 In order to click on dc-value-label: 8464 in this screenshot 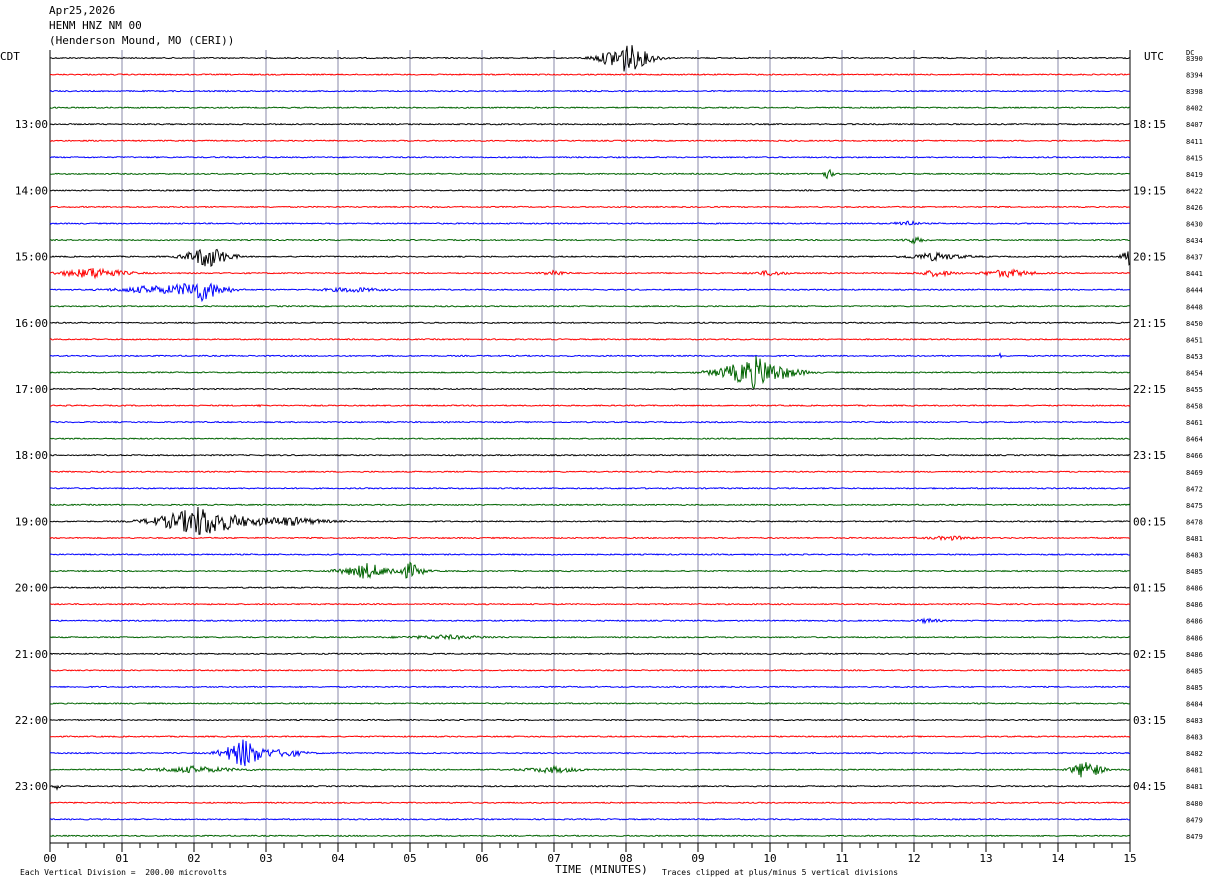, I will do `click(1194, 440)`.